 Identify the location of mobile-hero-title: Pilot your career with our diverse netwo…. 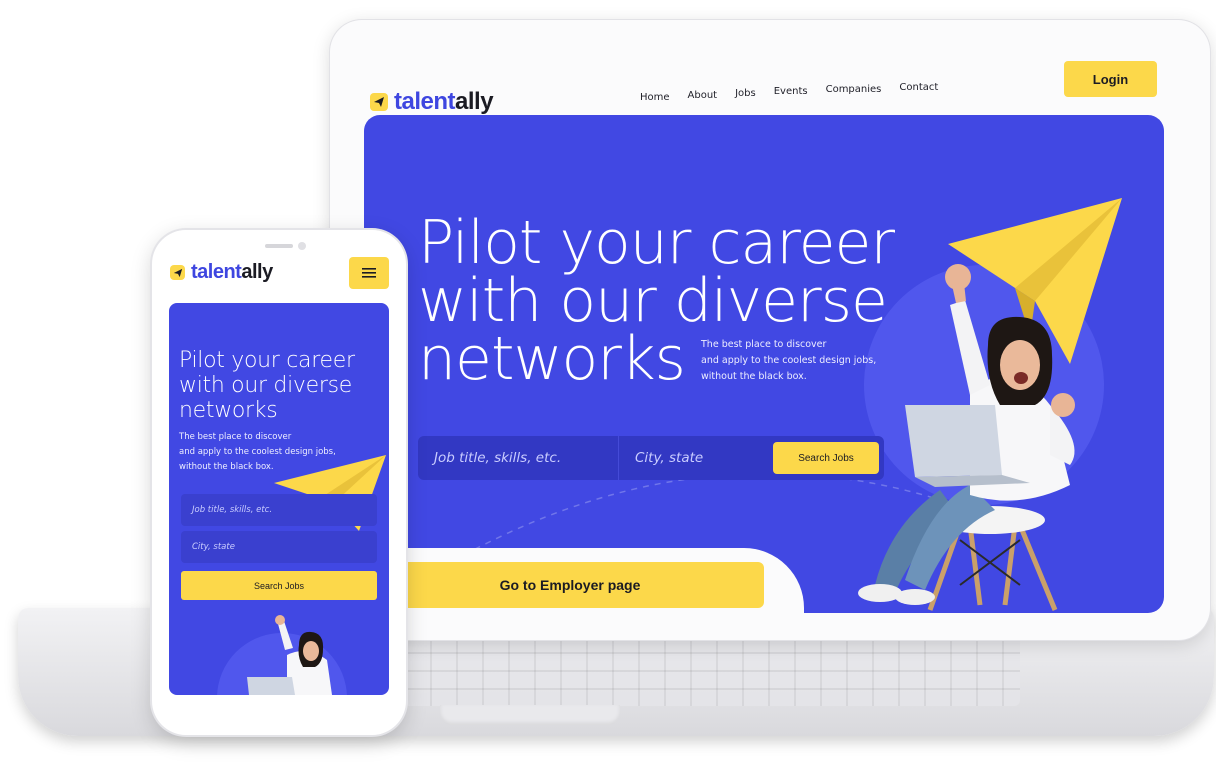
(267, 385).